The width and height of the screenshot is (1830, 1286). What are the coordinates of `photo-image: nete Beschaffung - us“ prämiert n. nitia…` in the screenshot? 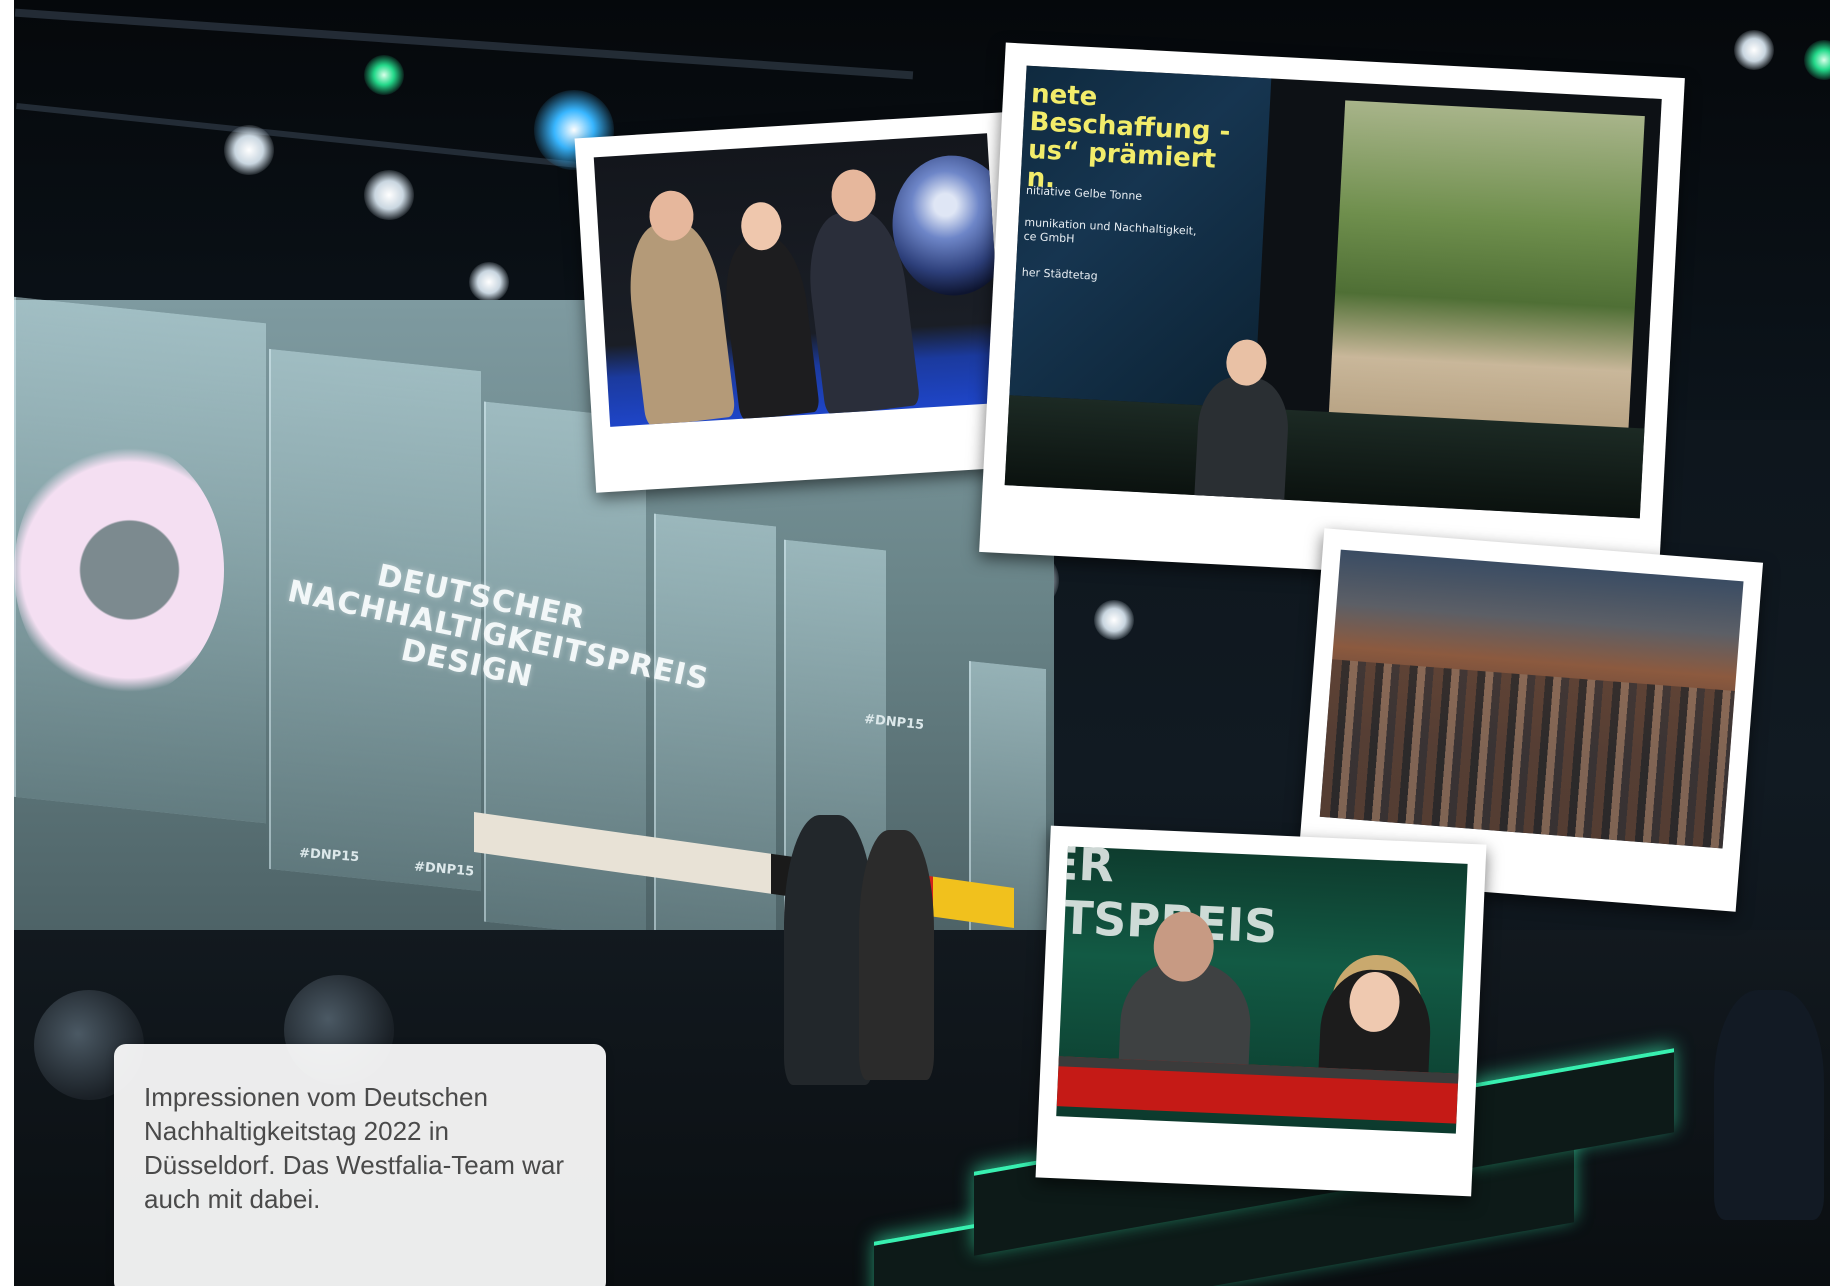 It's located at (1333, 292).